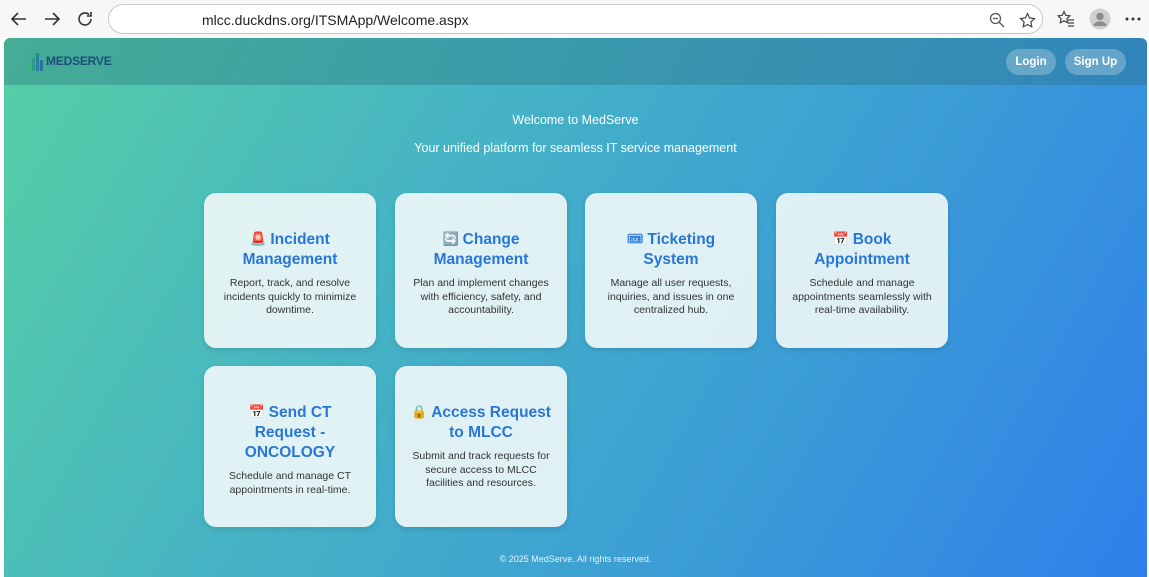  What do you see at coordinates (79, 61) in the screenshot?
I see `logo-text: MEDSERVE` at bounding box center [79, 61].